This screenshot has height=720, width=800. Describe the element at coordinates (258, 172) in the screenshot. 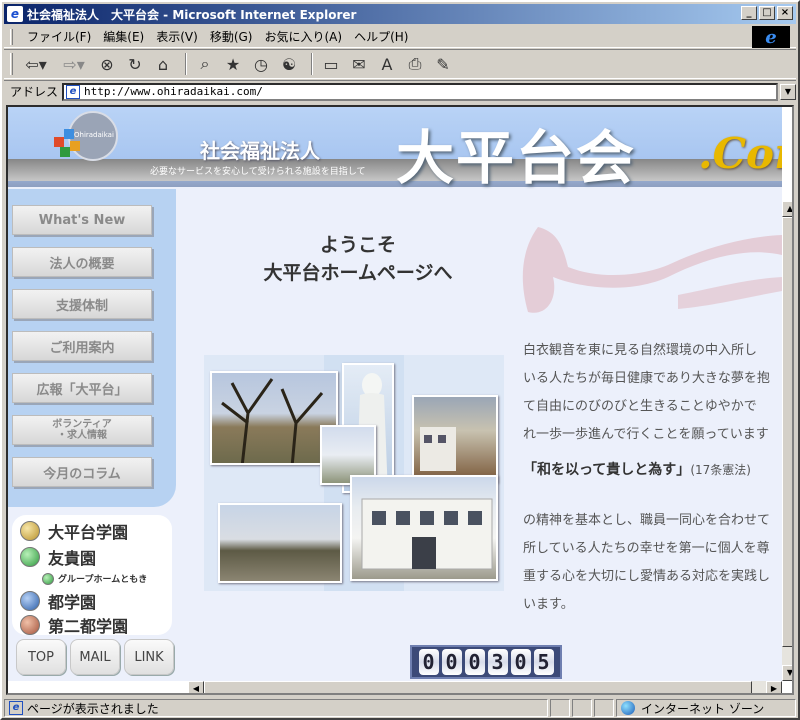

I see `banner-slogan: 必要なサービスを安心して受けられる施設を目指して` at that location.